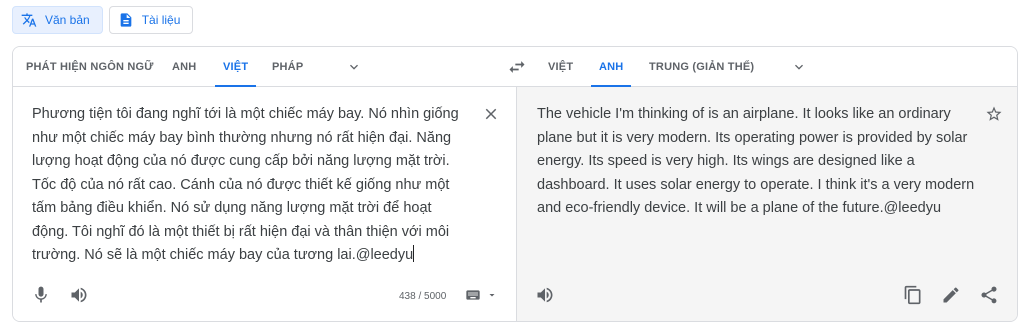  What do you see at coordinates (41, 295) in the screenshot?
I see `microphone-icon` at bounding box center [41, 295].